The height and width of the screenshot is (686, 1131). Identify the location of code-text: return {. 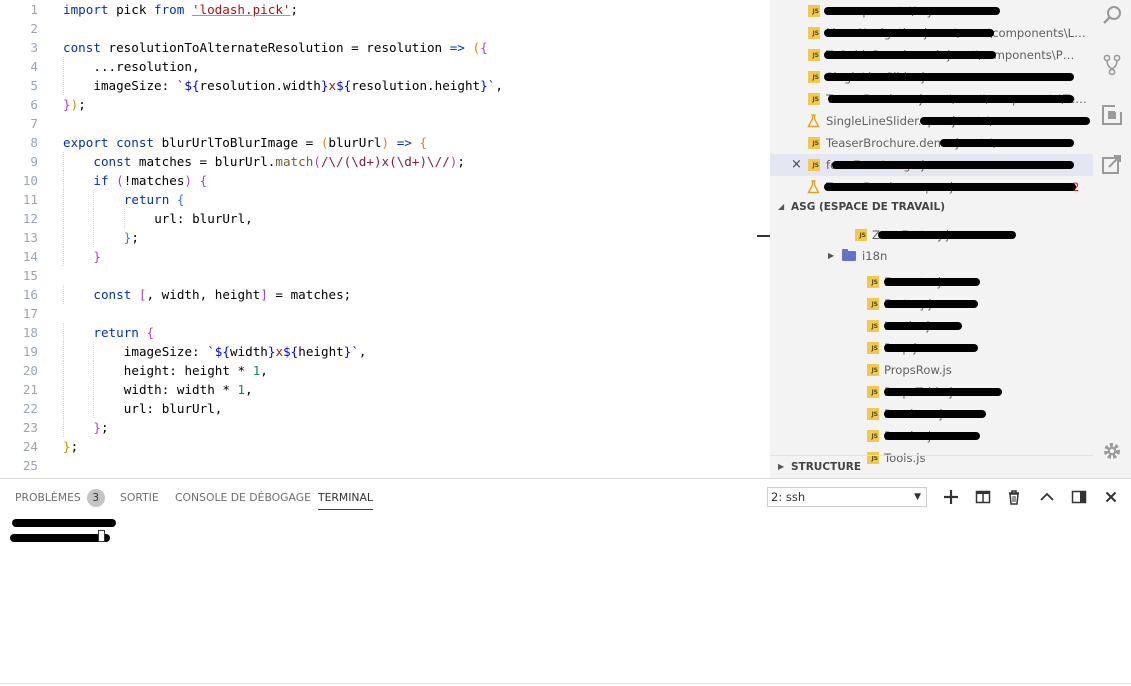
(154, 199).